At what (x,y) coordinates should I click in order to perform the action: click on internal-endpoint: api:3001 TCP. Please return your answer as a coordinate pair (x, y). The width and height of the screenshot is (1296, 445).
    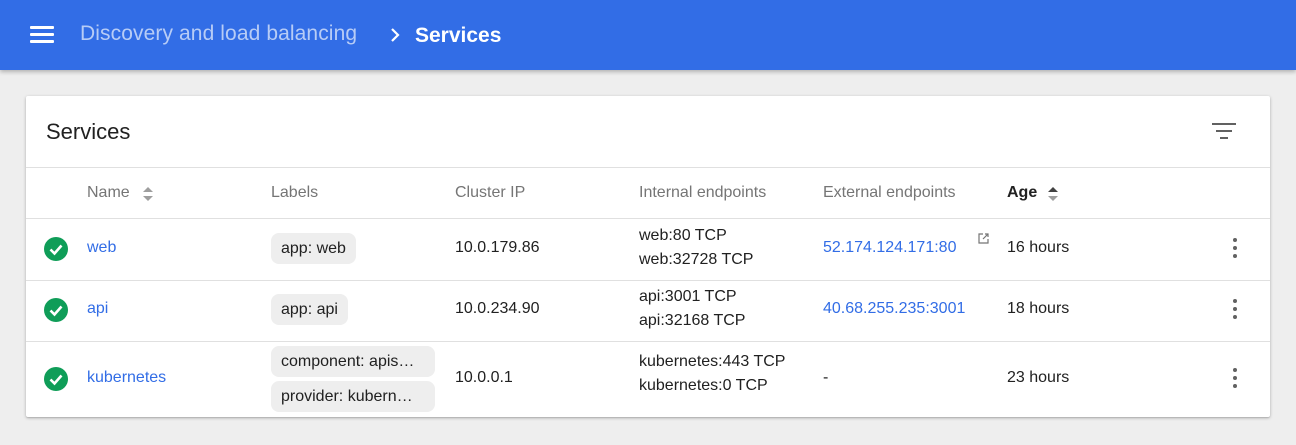
    Looking at the image, I should click on (688, 296).